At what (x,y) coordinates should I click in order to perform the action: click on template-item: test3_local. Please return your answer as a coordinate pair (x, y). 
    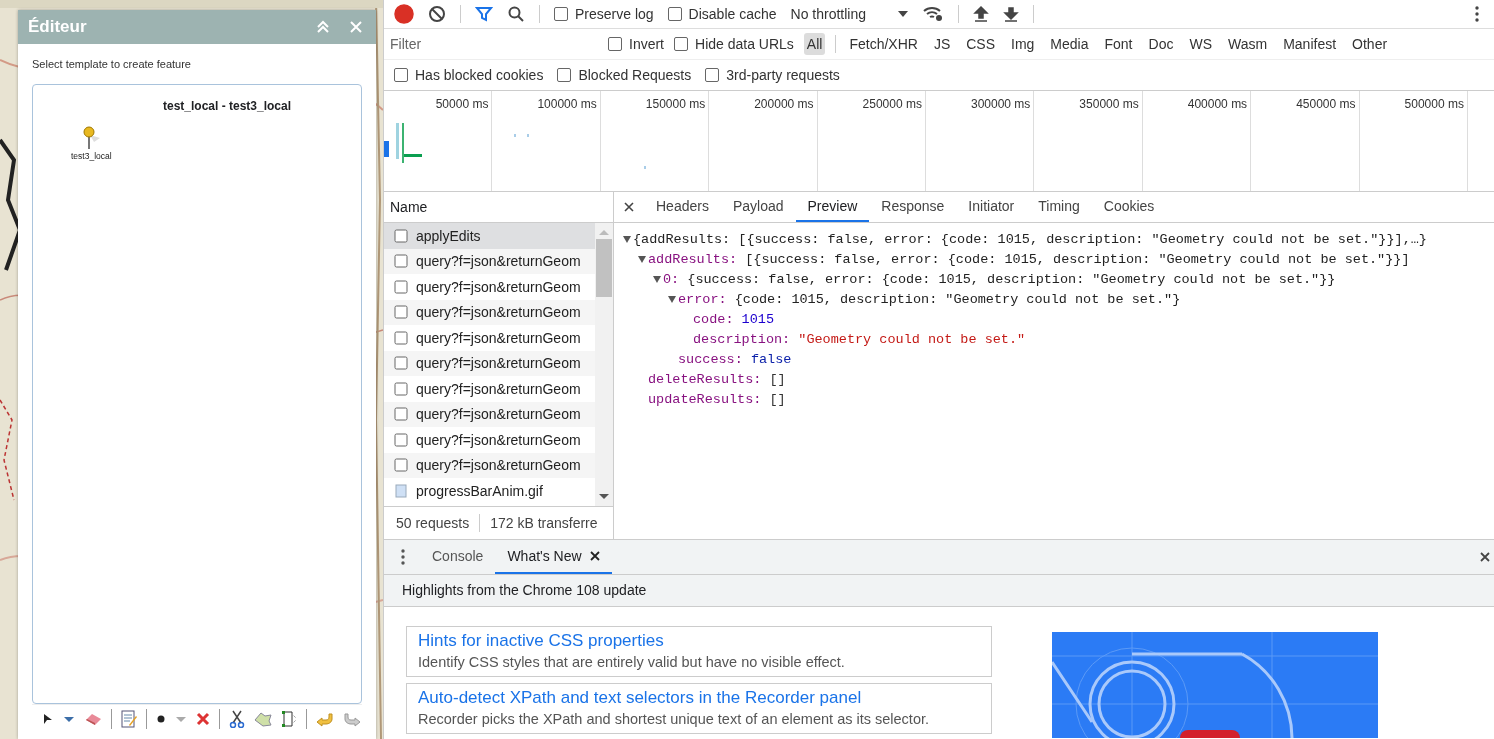
    Looking at the image, I should click on (91, 143).